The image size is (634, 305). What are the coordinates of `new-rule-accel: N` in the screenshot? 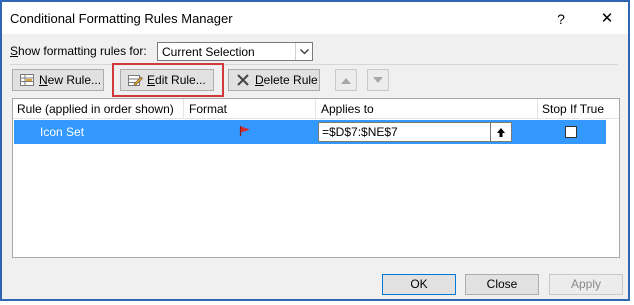 It's located at (43, 80).